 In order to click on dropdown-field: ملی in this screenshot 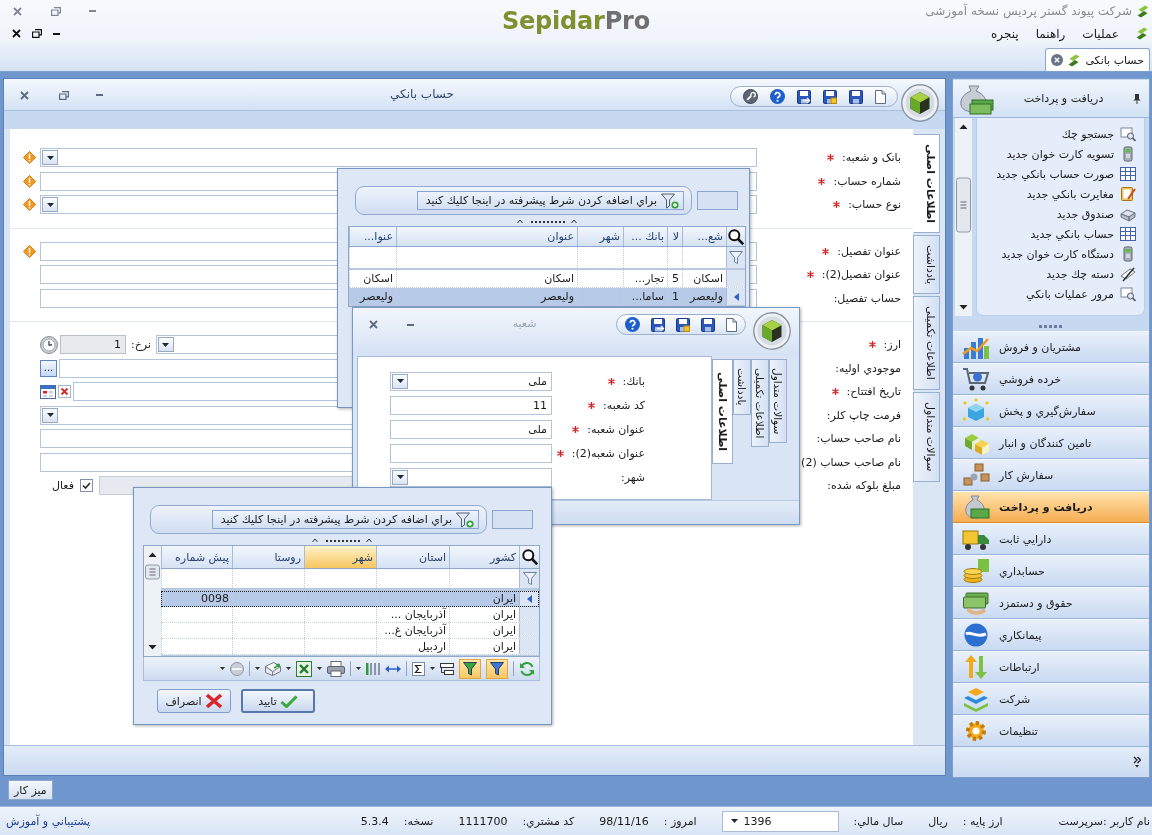, I will do `click(471, 381)`.